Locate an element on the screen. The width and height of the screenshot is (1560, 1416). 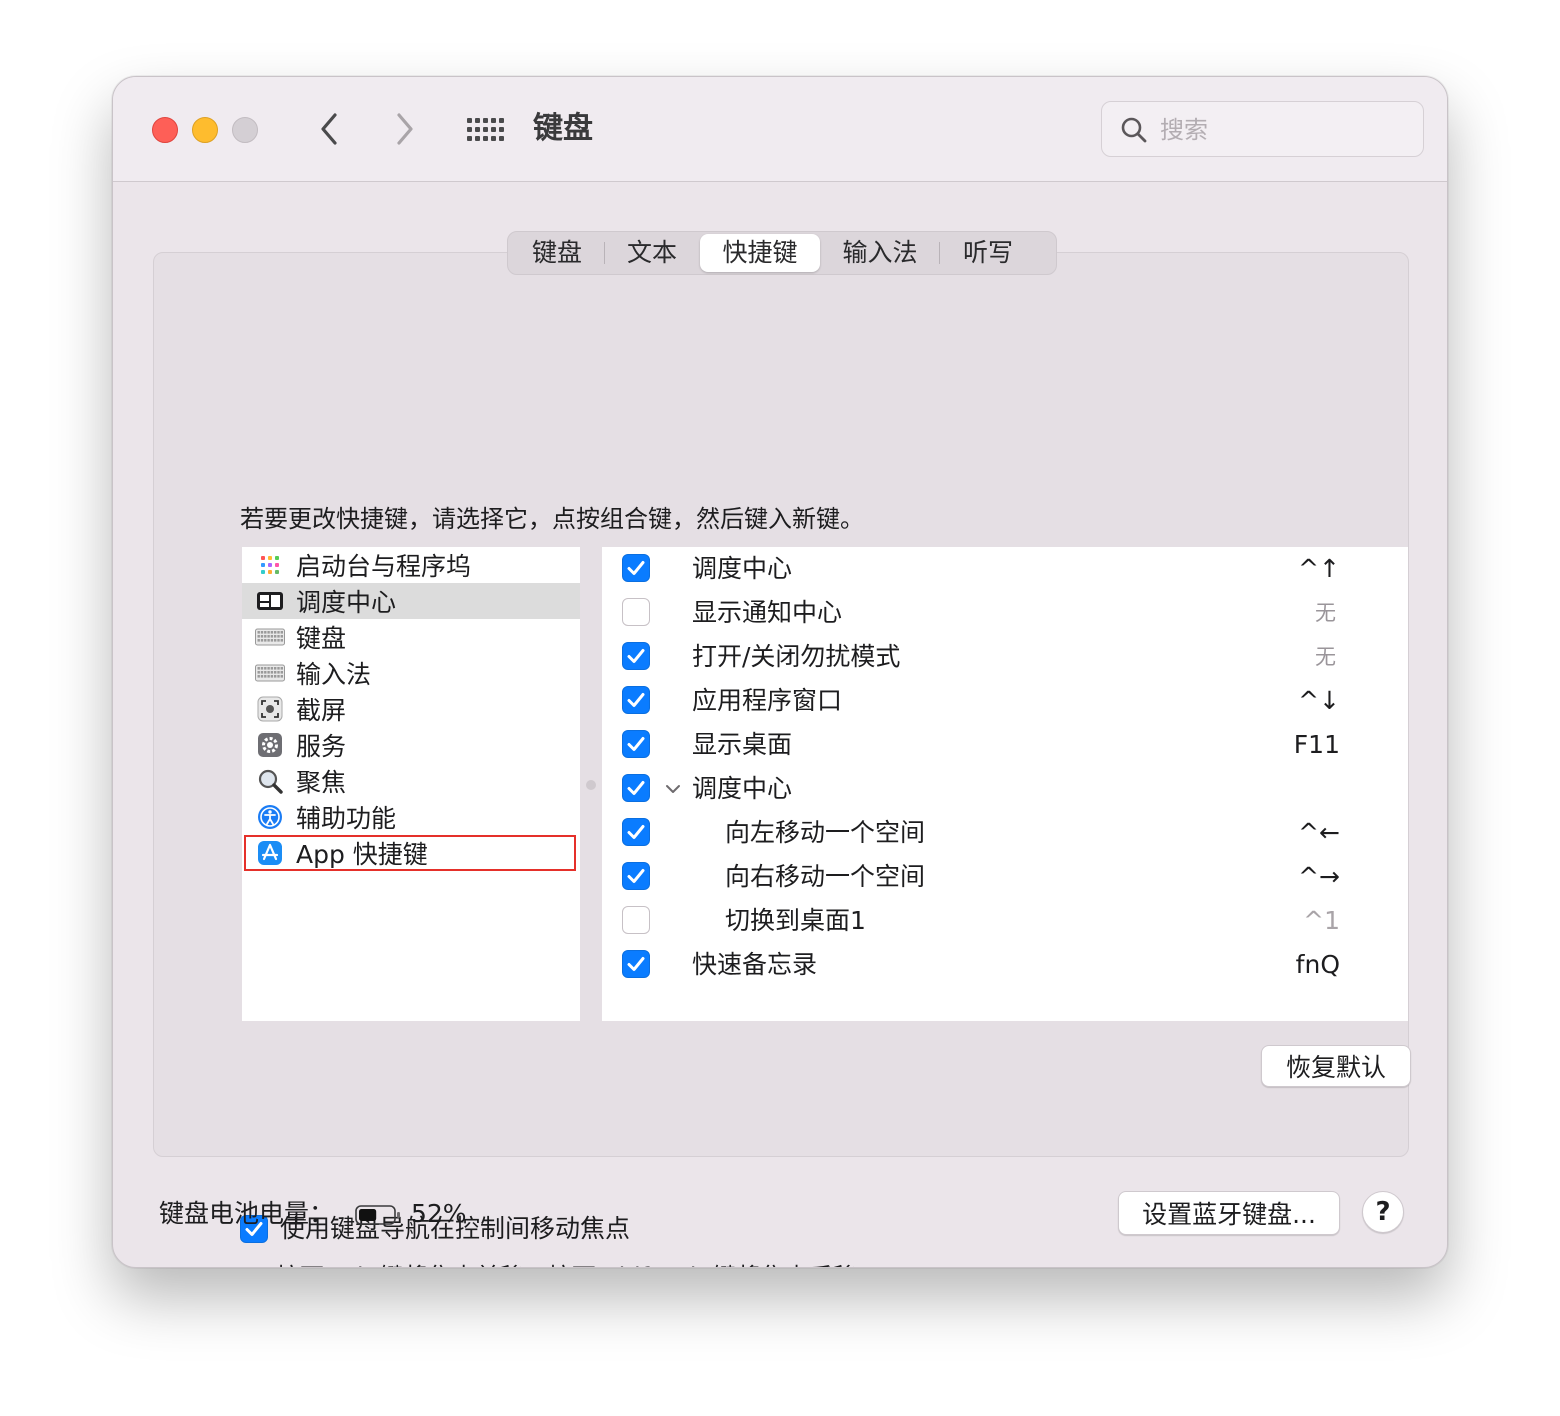
shortcut-row: 快速备忘录 fnQ is located at coordinates (1005, 965).